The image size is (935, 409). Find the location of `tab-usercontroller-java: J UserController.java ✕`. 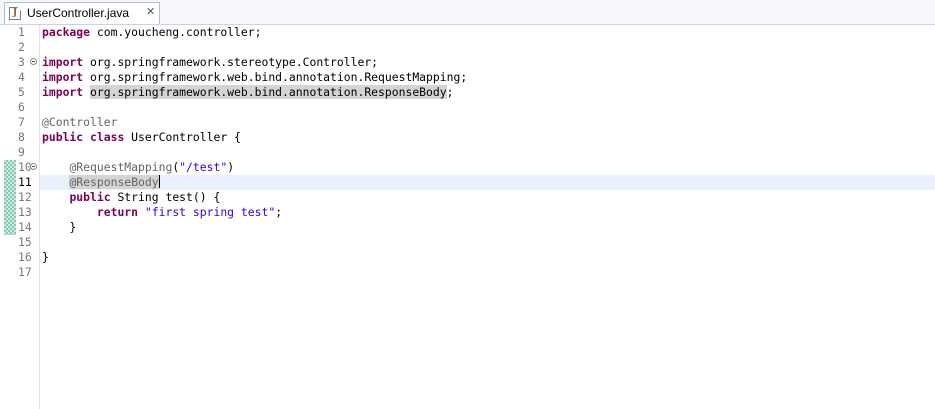

tab-usercontroller-java: J UserController.java ✕ is located at coordinates (82, 13).